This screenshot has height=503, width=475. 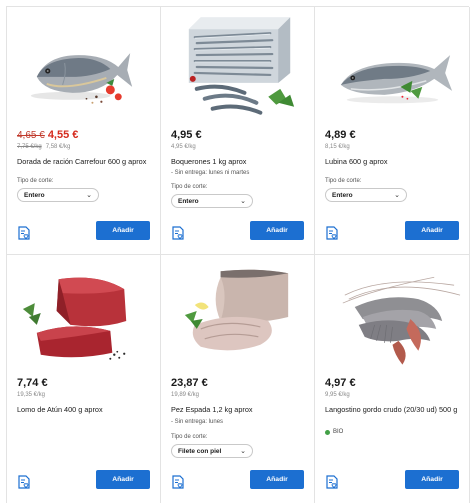 I want to click on product-image-lubina, so click(x=392, y=66).